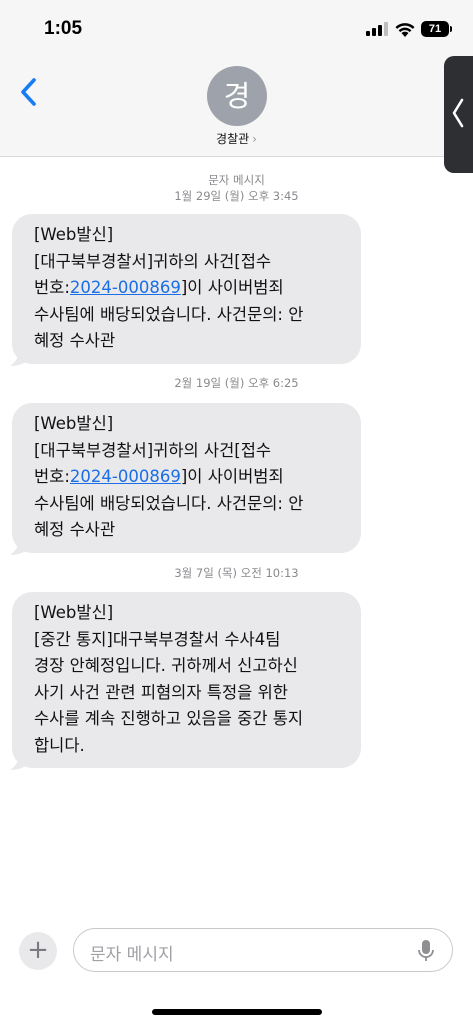 The height and width of the screenshot is (1024, 473). What do you see at coordinates (405, 30) in the screenshot?
I see `wifi-icon` at bounding box center [405, 30].